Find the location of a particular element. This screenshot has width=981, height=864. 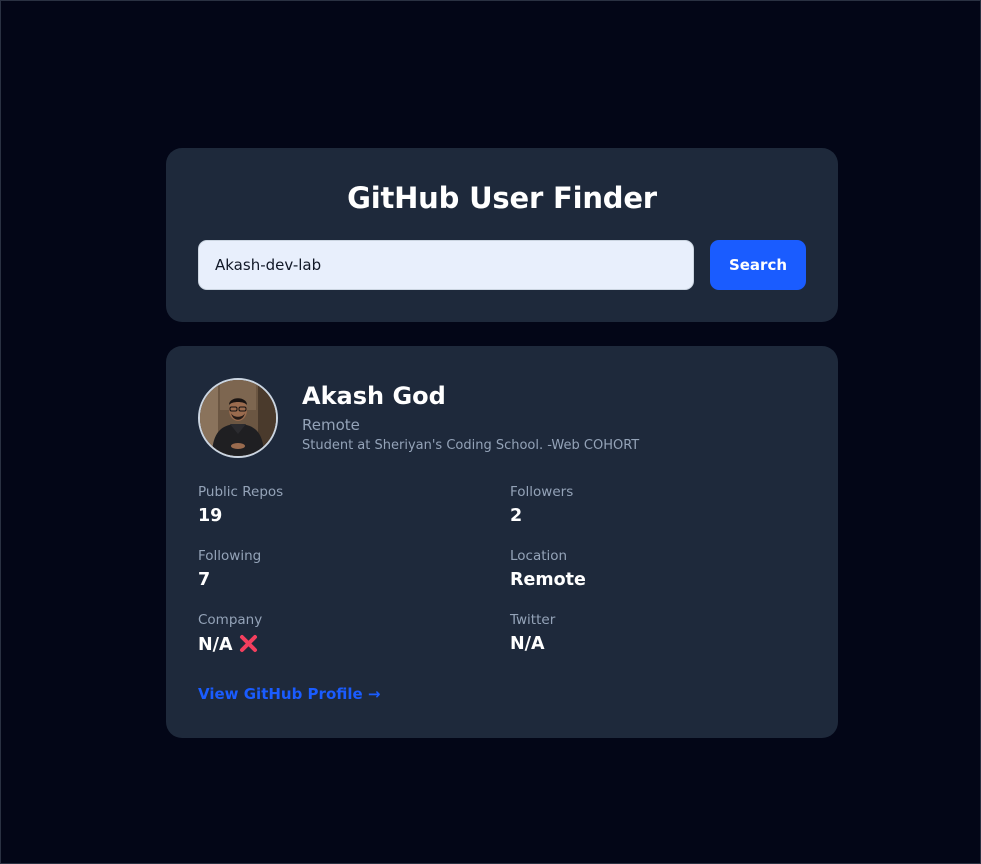

cross-mark-icon is located at coordinates (248, 646).